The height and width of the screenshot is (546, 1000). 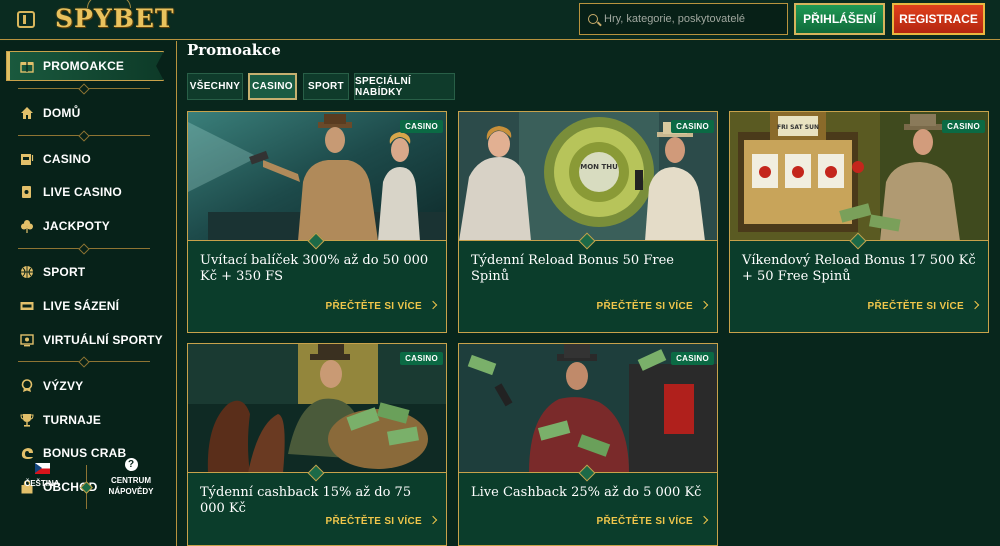 I want to click on sidebar-item-label: CASINO, so click(x=67, y=159).